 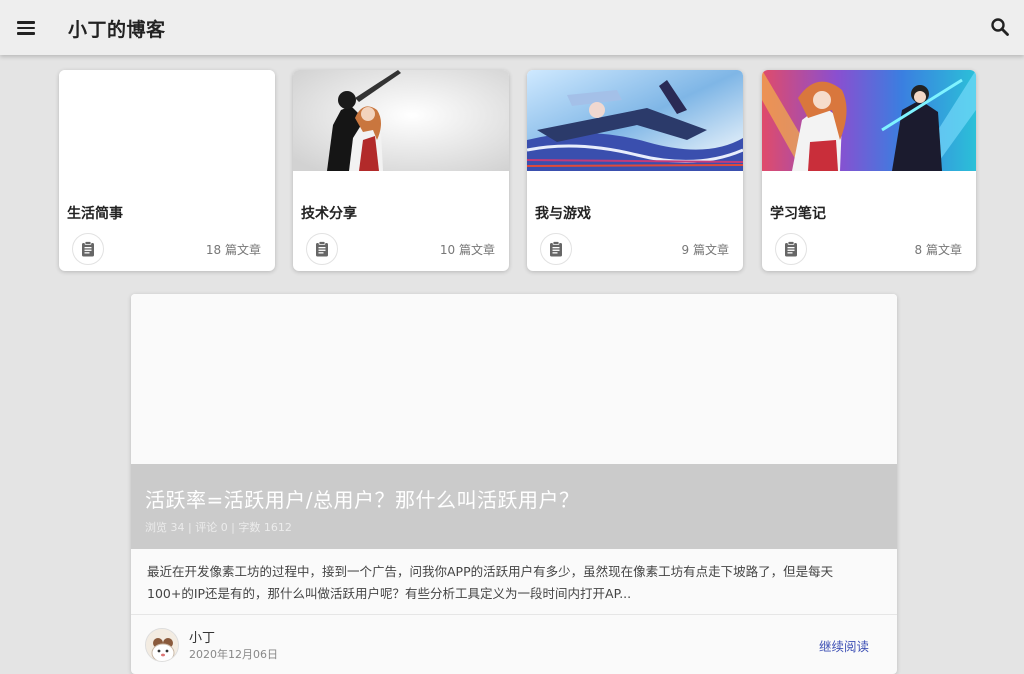 I want to click on read-more-link: 继续阅读, so click(x=844, y=645).